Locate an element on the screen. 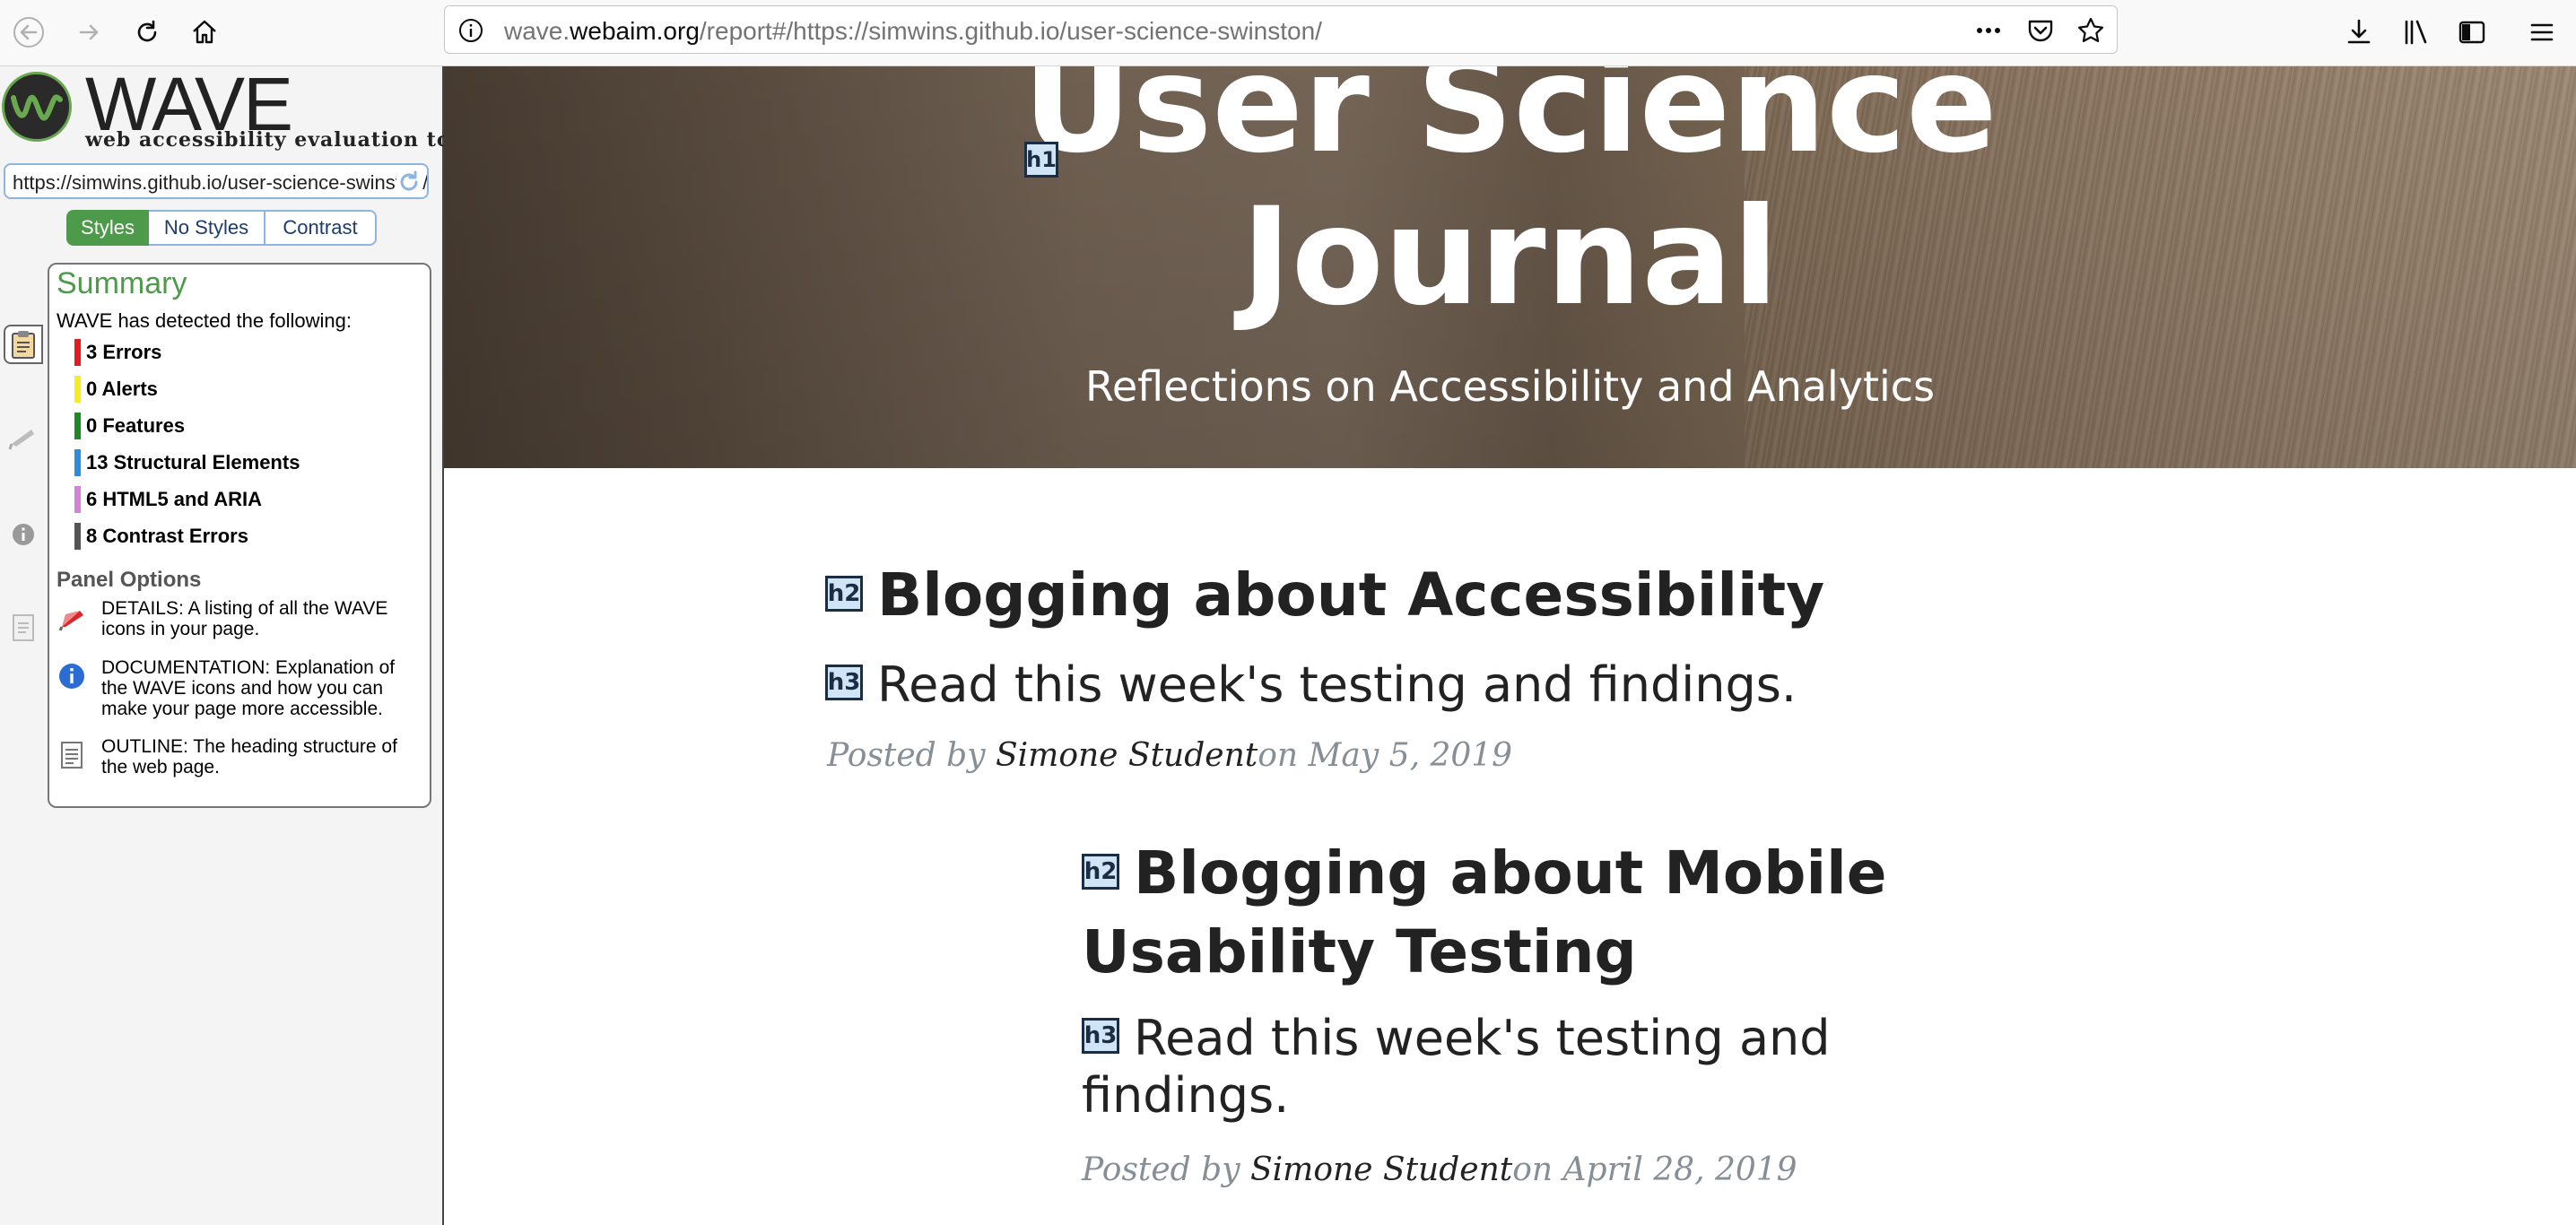 Image resolution: width=2576 pixels, height=1225 pixels. menu-button is located at coordinates (2542, 32).